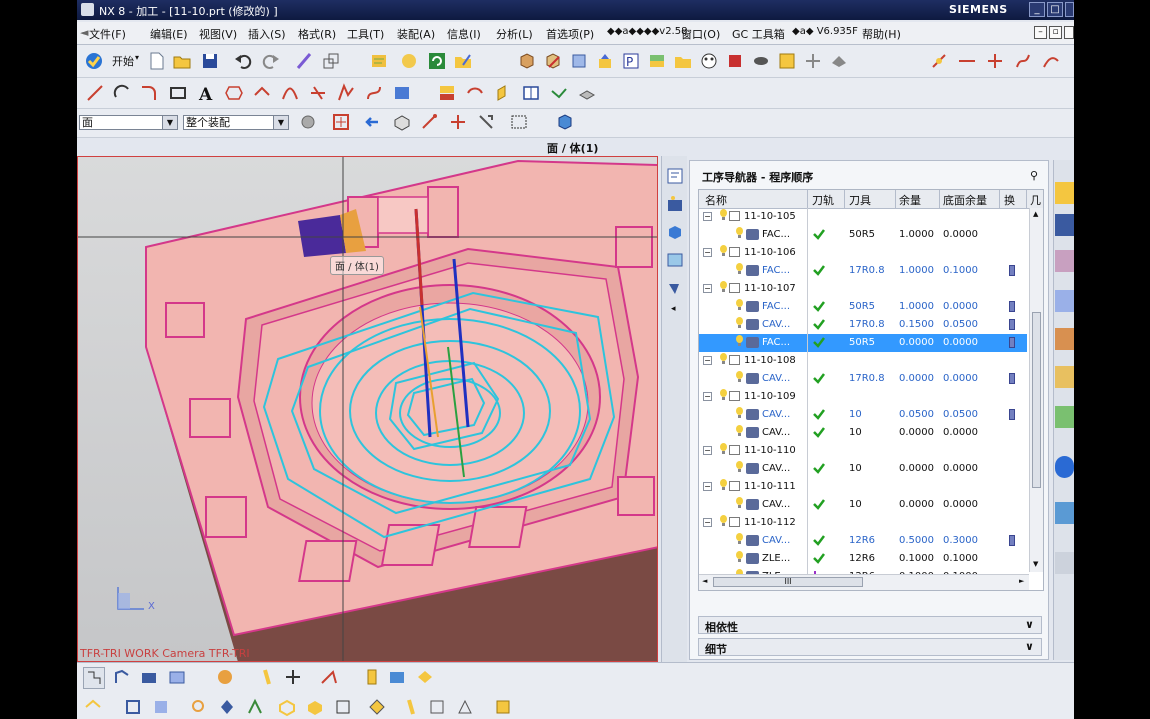 This screenshot has width=1150, height=719. I want to click on type-filter-select: 面 ▼, so click(128, 122).